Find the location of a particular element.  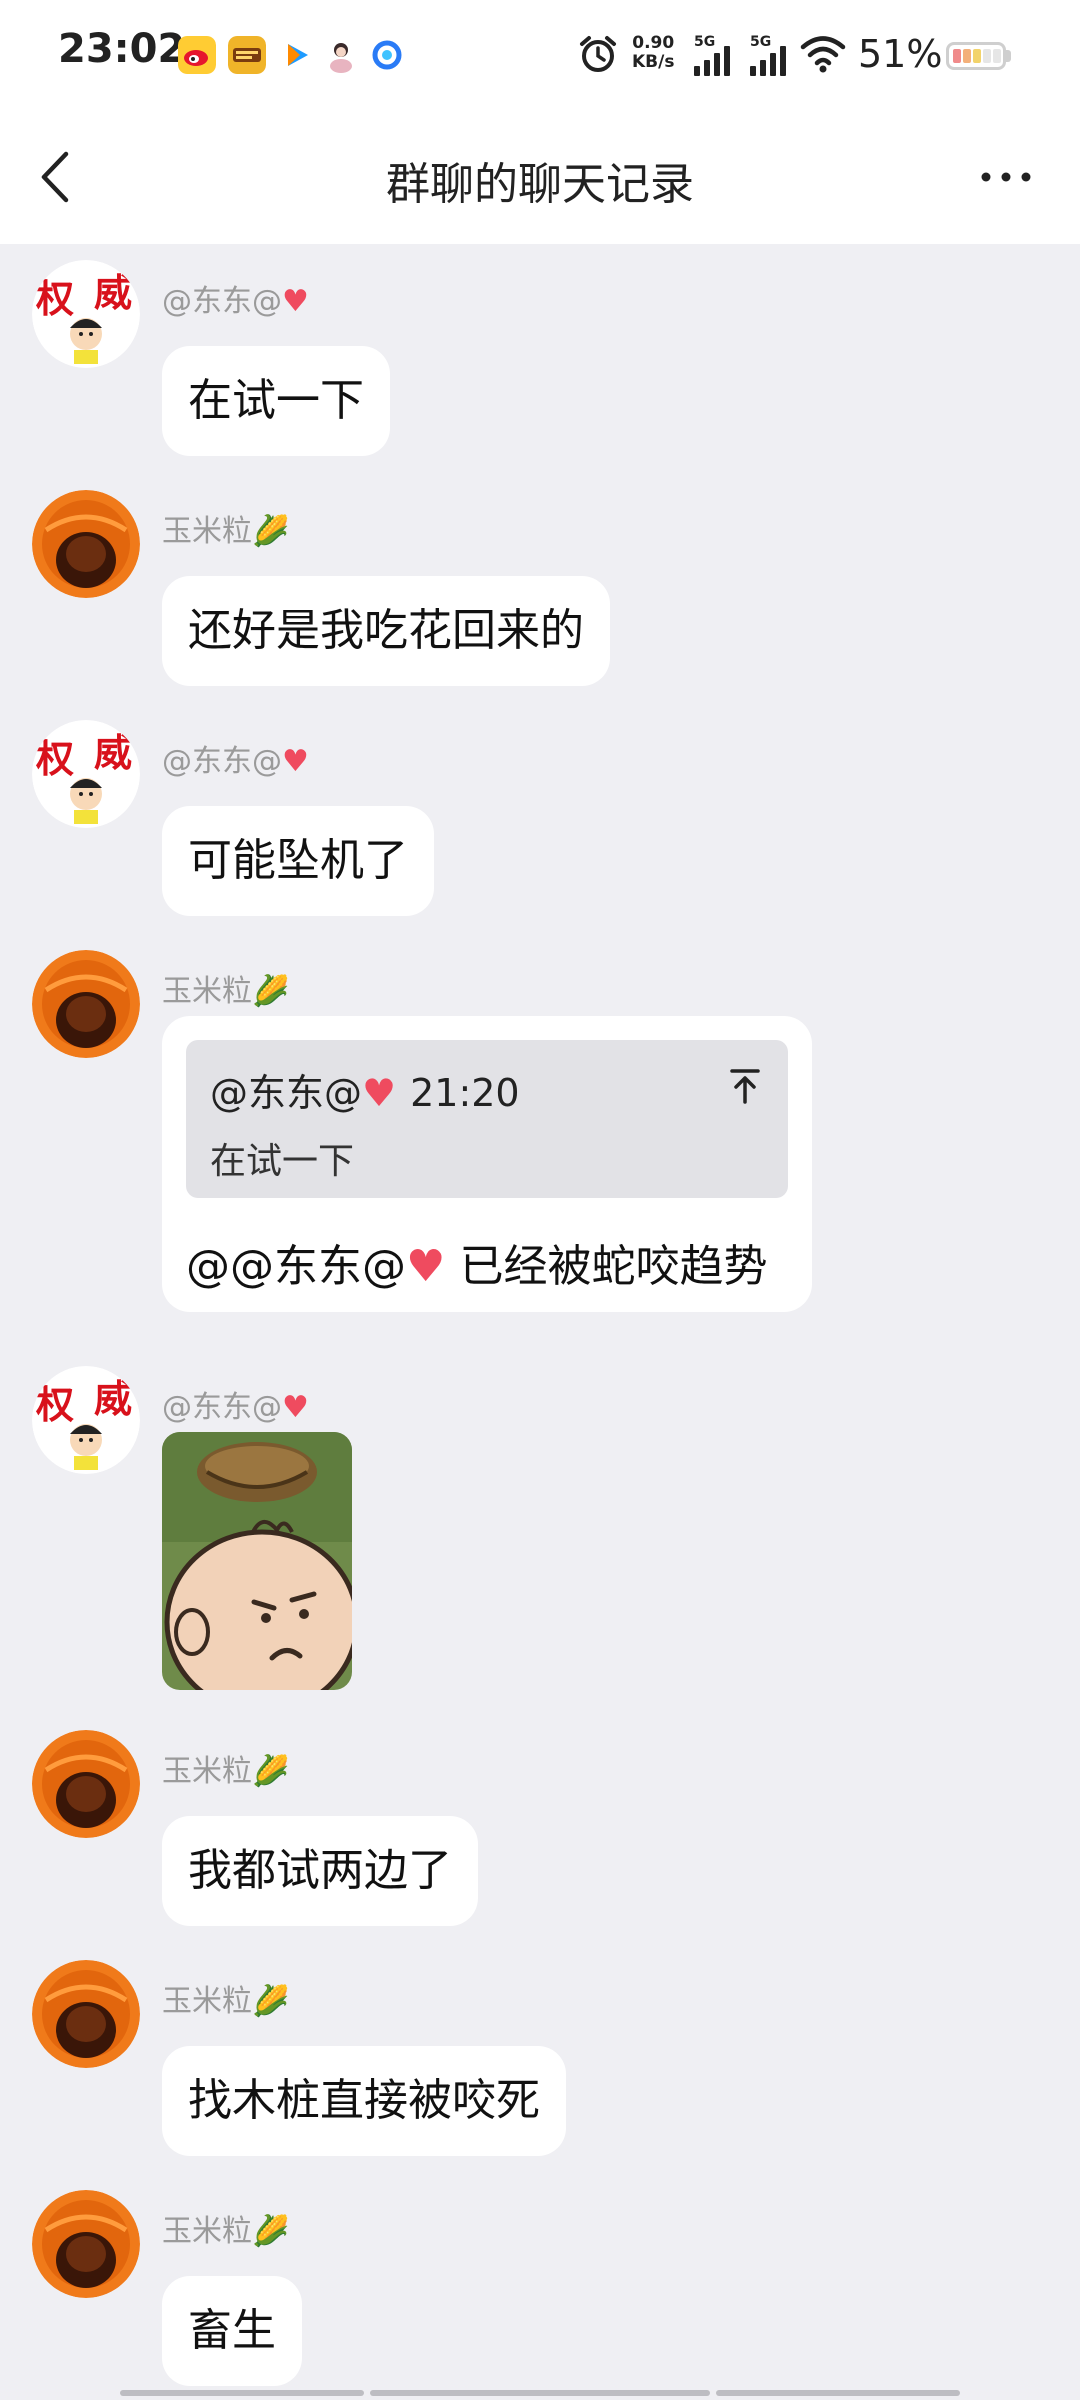

status-time: 23:02 is located at coordinates (122, 49).